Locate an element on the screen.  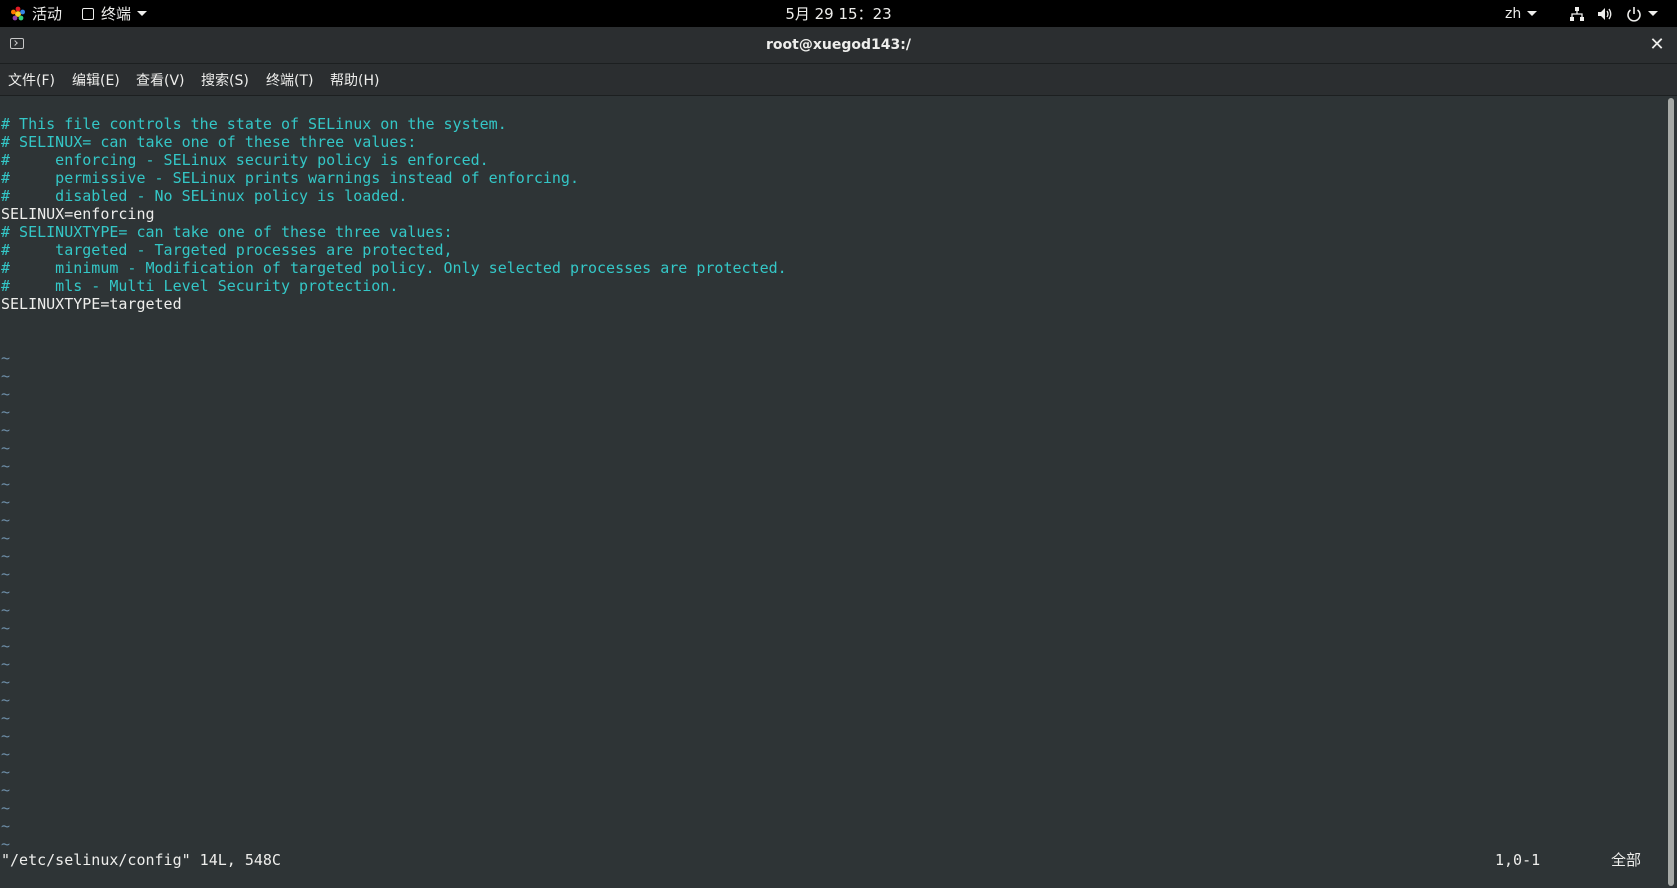
editor-line: # mls - Multi Level Security protection. is located at coordinates (200, 286).